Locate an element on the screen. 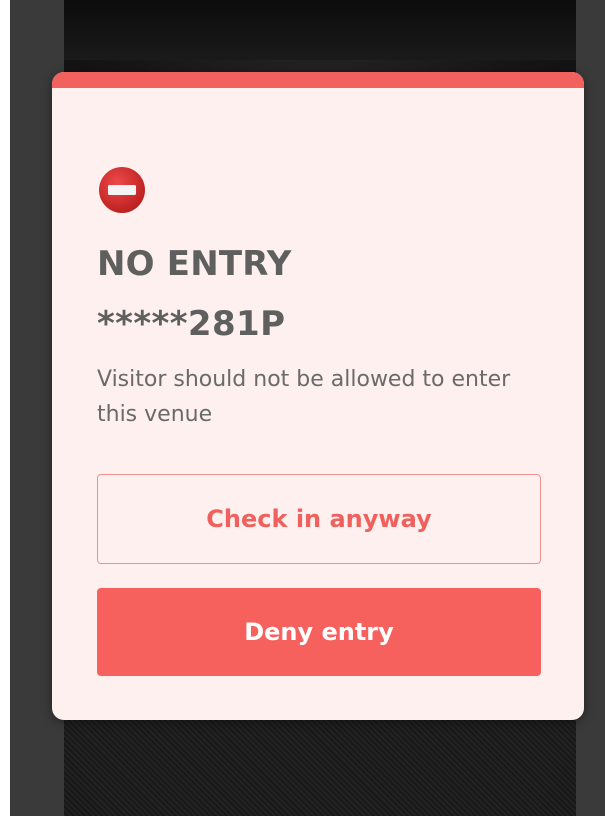 This screenshot has height=816, width=605. dialog-accent-bar is located at coordinates (318, 80).